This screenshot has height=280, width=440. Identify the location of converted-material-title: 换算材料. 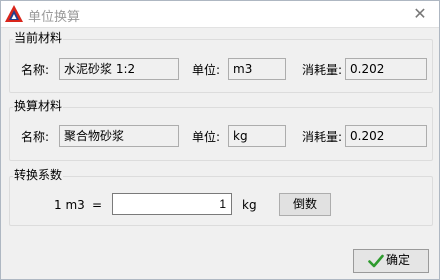
(38, 106).